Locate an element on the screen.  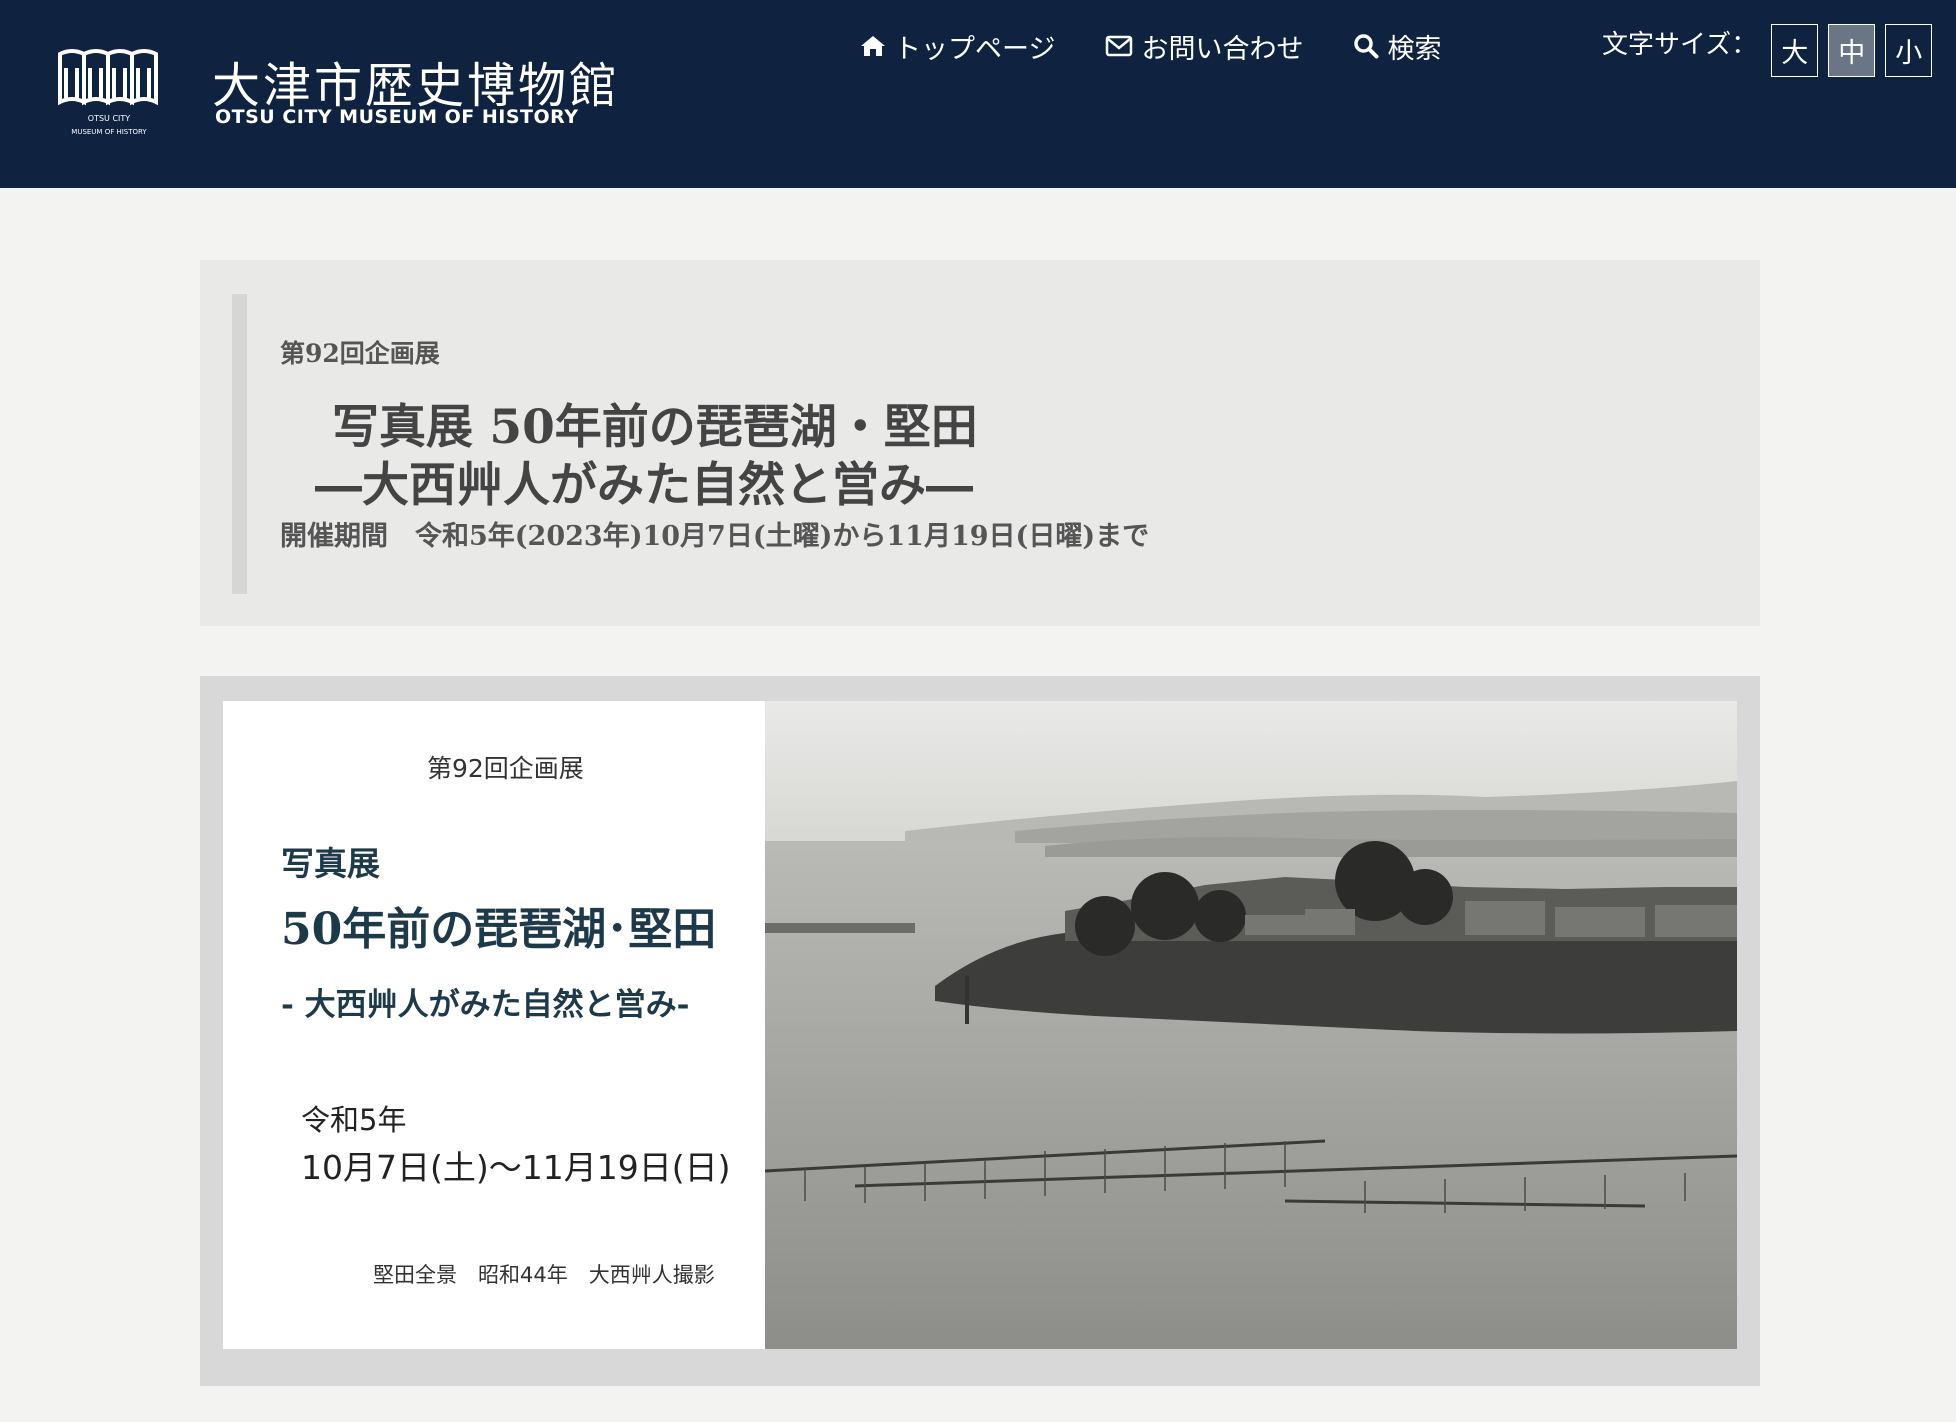
site-title-en: OTSU CITY MUSEUM OF HISTORY is located at coordinates (397, 117).